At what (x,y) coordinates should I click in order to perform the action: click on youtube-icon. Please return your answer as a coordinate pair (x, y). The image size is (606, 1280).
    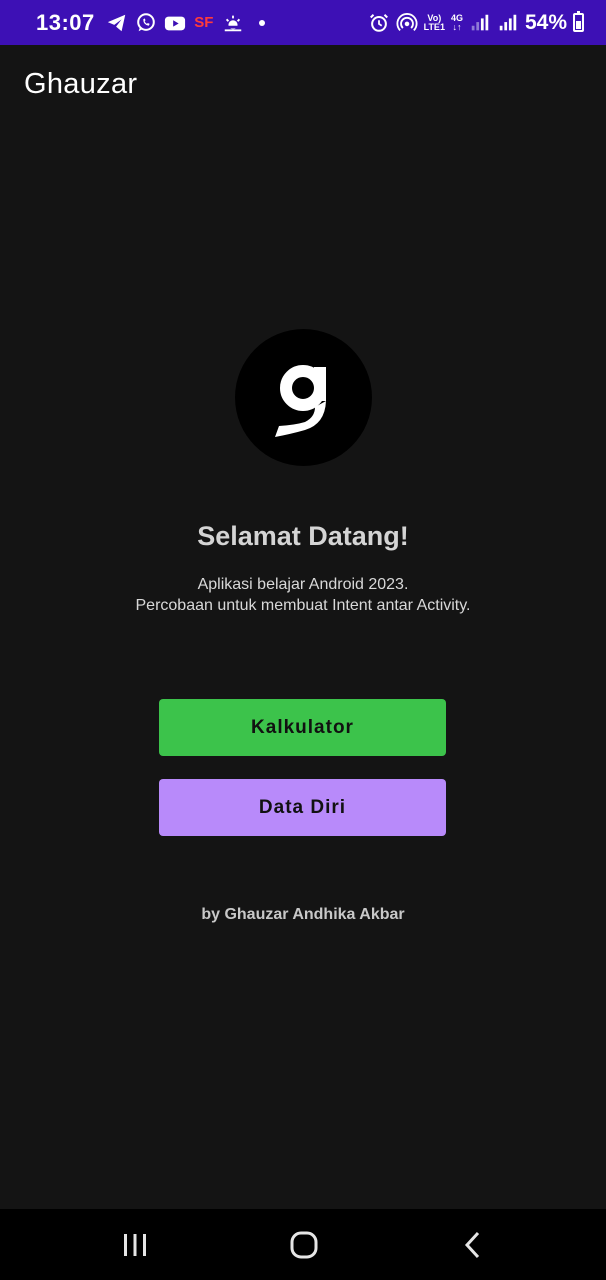
    Looking at the image, I should click on (175, 23).